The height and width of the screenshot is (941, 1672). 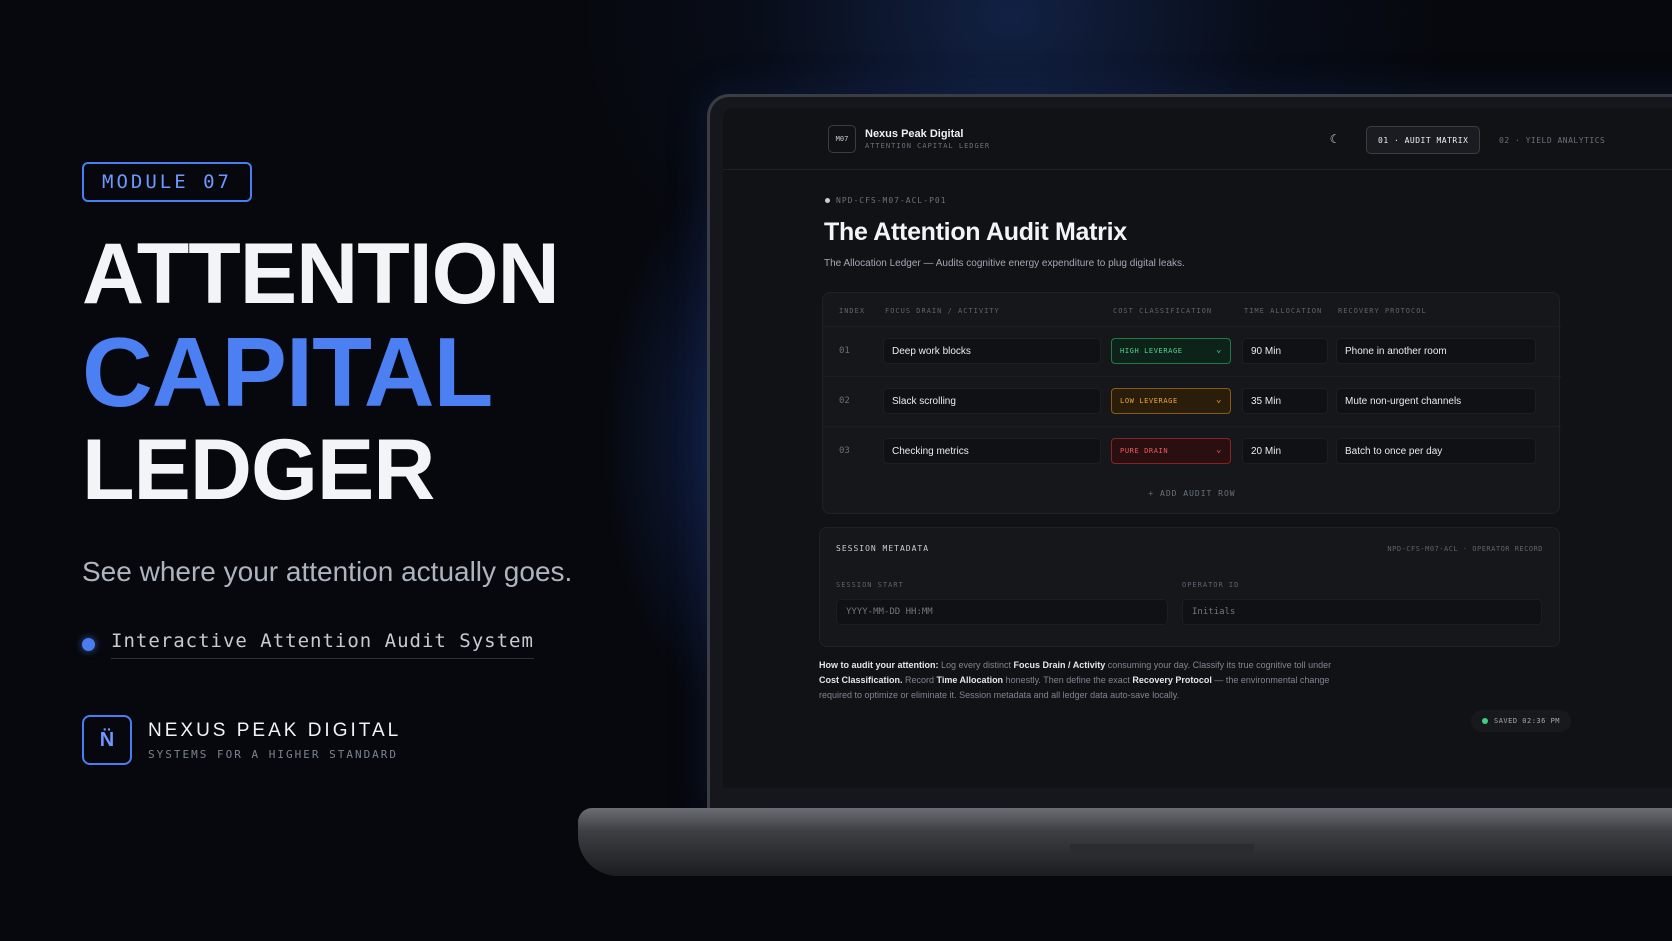 I want to click on classification-value: HIGH LEVERAGE, so click(x=1151, y=351).